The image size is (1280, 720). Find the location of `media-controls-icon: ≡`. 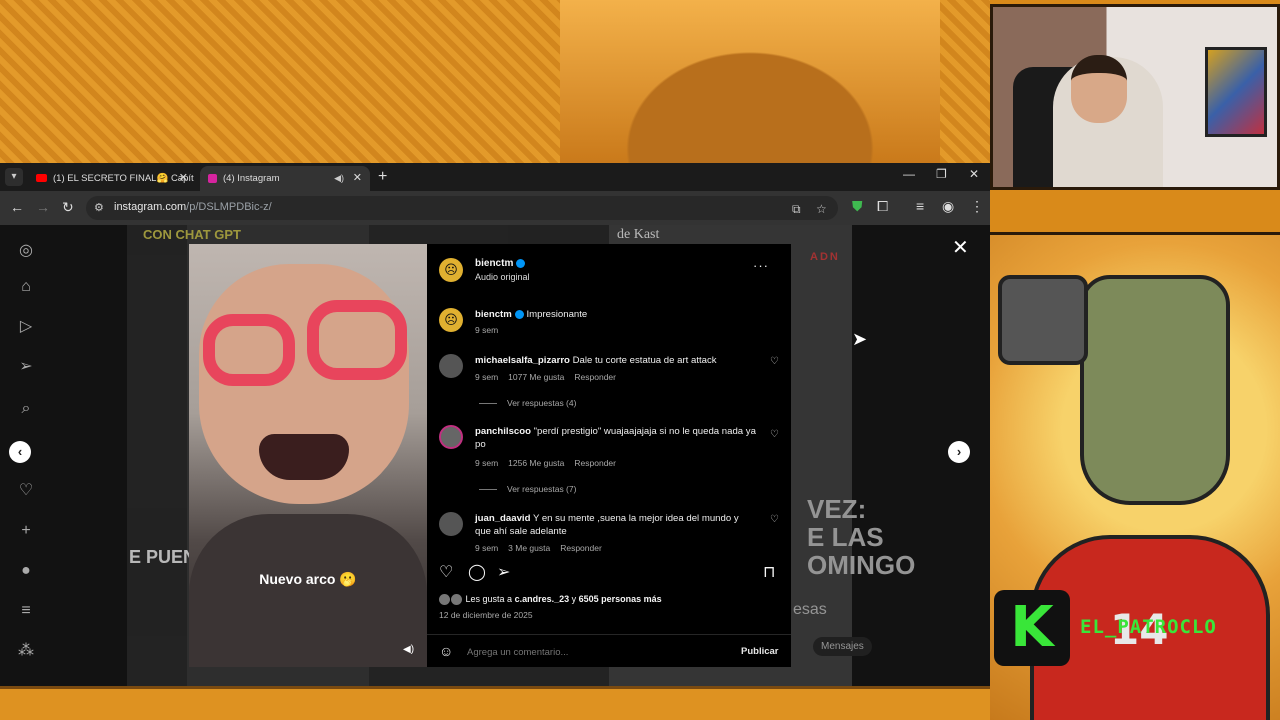

media-controls-icon: ≡ is located at coordinates (920, 206).